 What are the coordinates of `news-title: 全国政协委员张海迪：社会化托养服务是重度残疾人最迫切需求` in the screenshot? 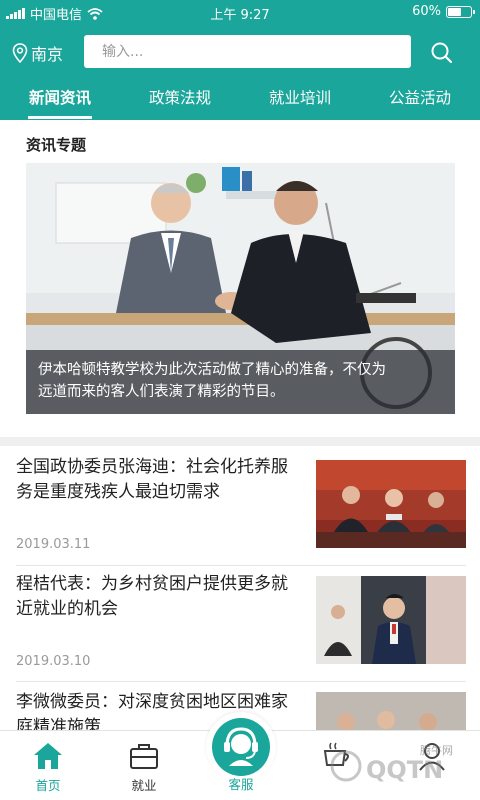 It's located at (152, 479).